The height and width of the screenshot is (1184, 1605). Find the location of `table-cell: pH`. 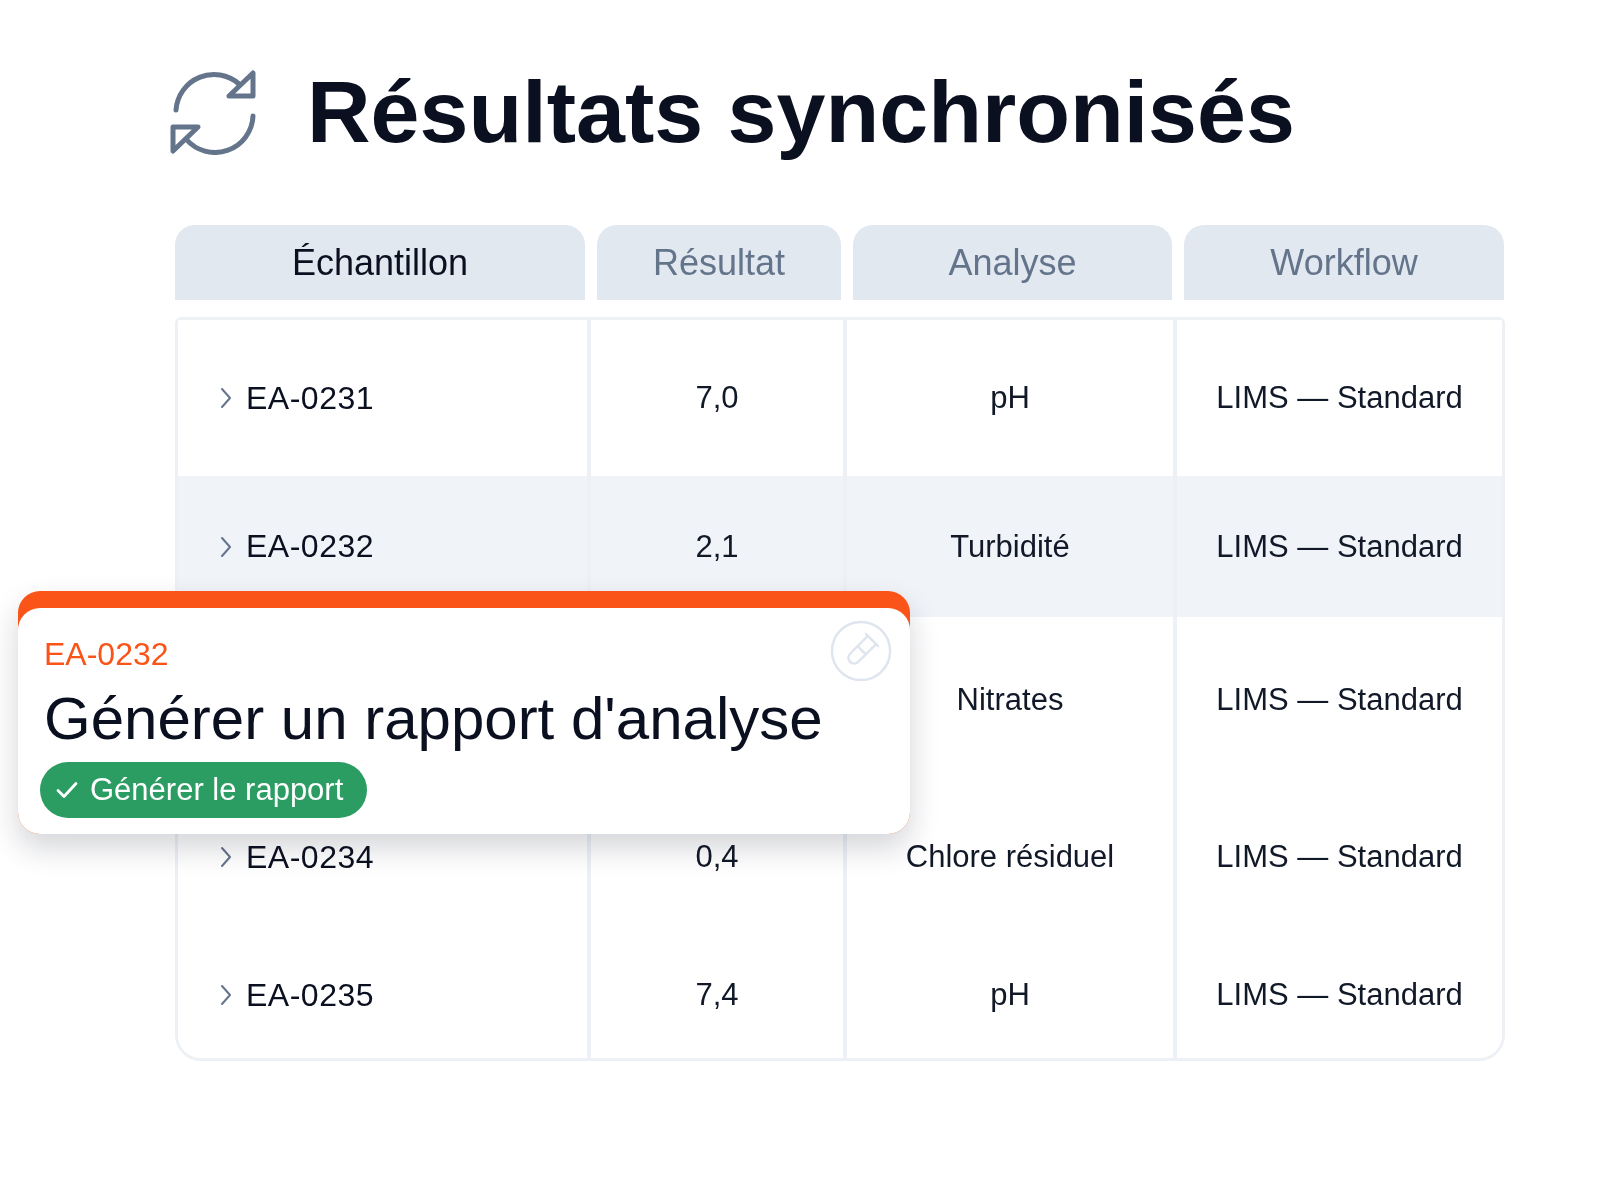

table-cell: pH is located at coordinates (1012, 995).